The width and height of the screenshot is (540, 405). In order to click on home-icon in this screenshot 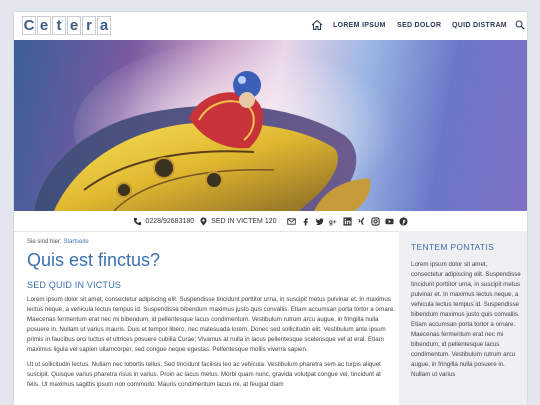, I will do `click(317, 25)`.